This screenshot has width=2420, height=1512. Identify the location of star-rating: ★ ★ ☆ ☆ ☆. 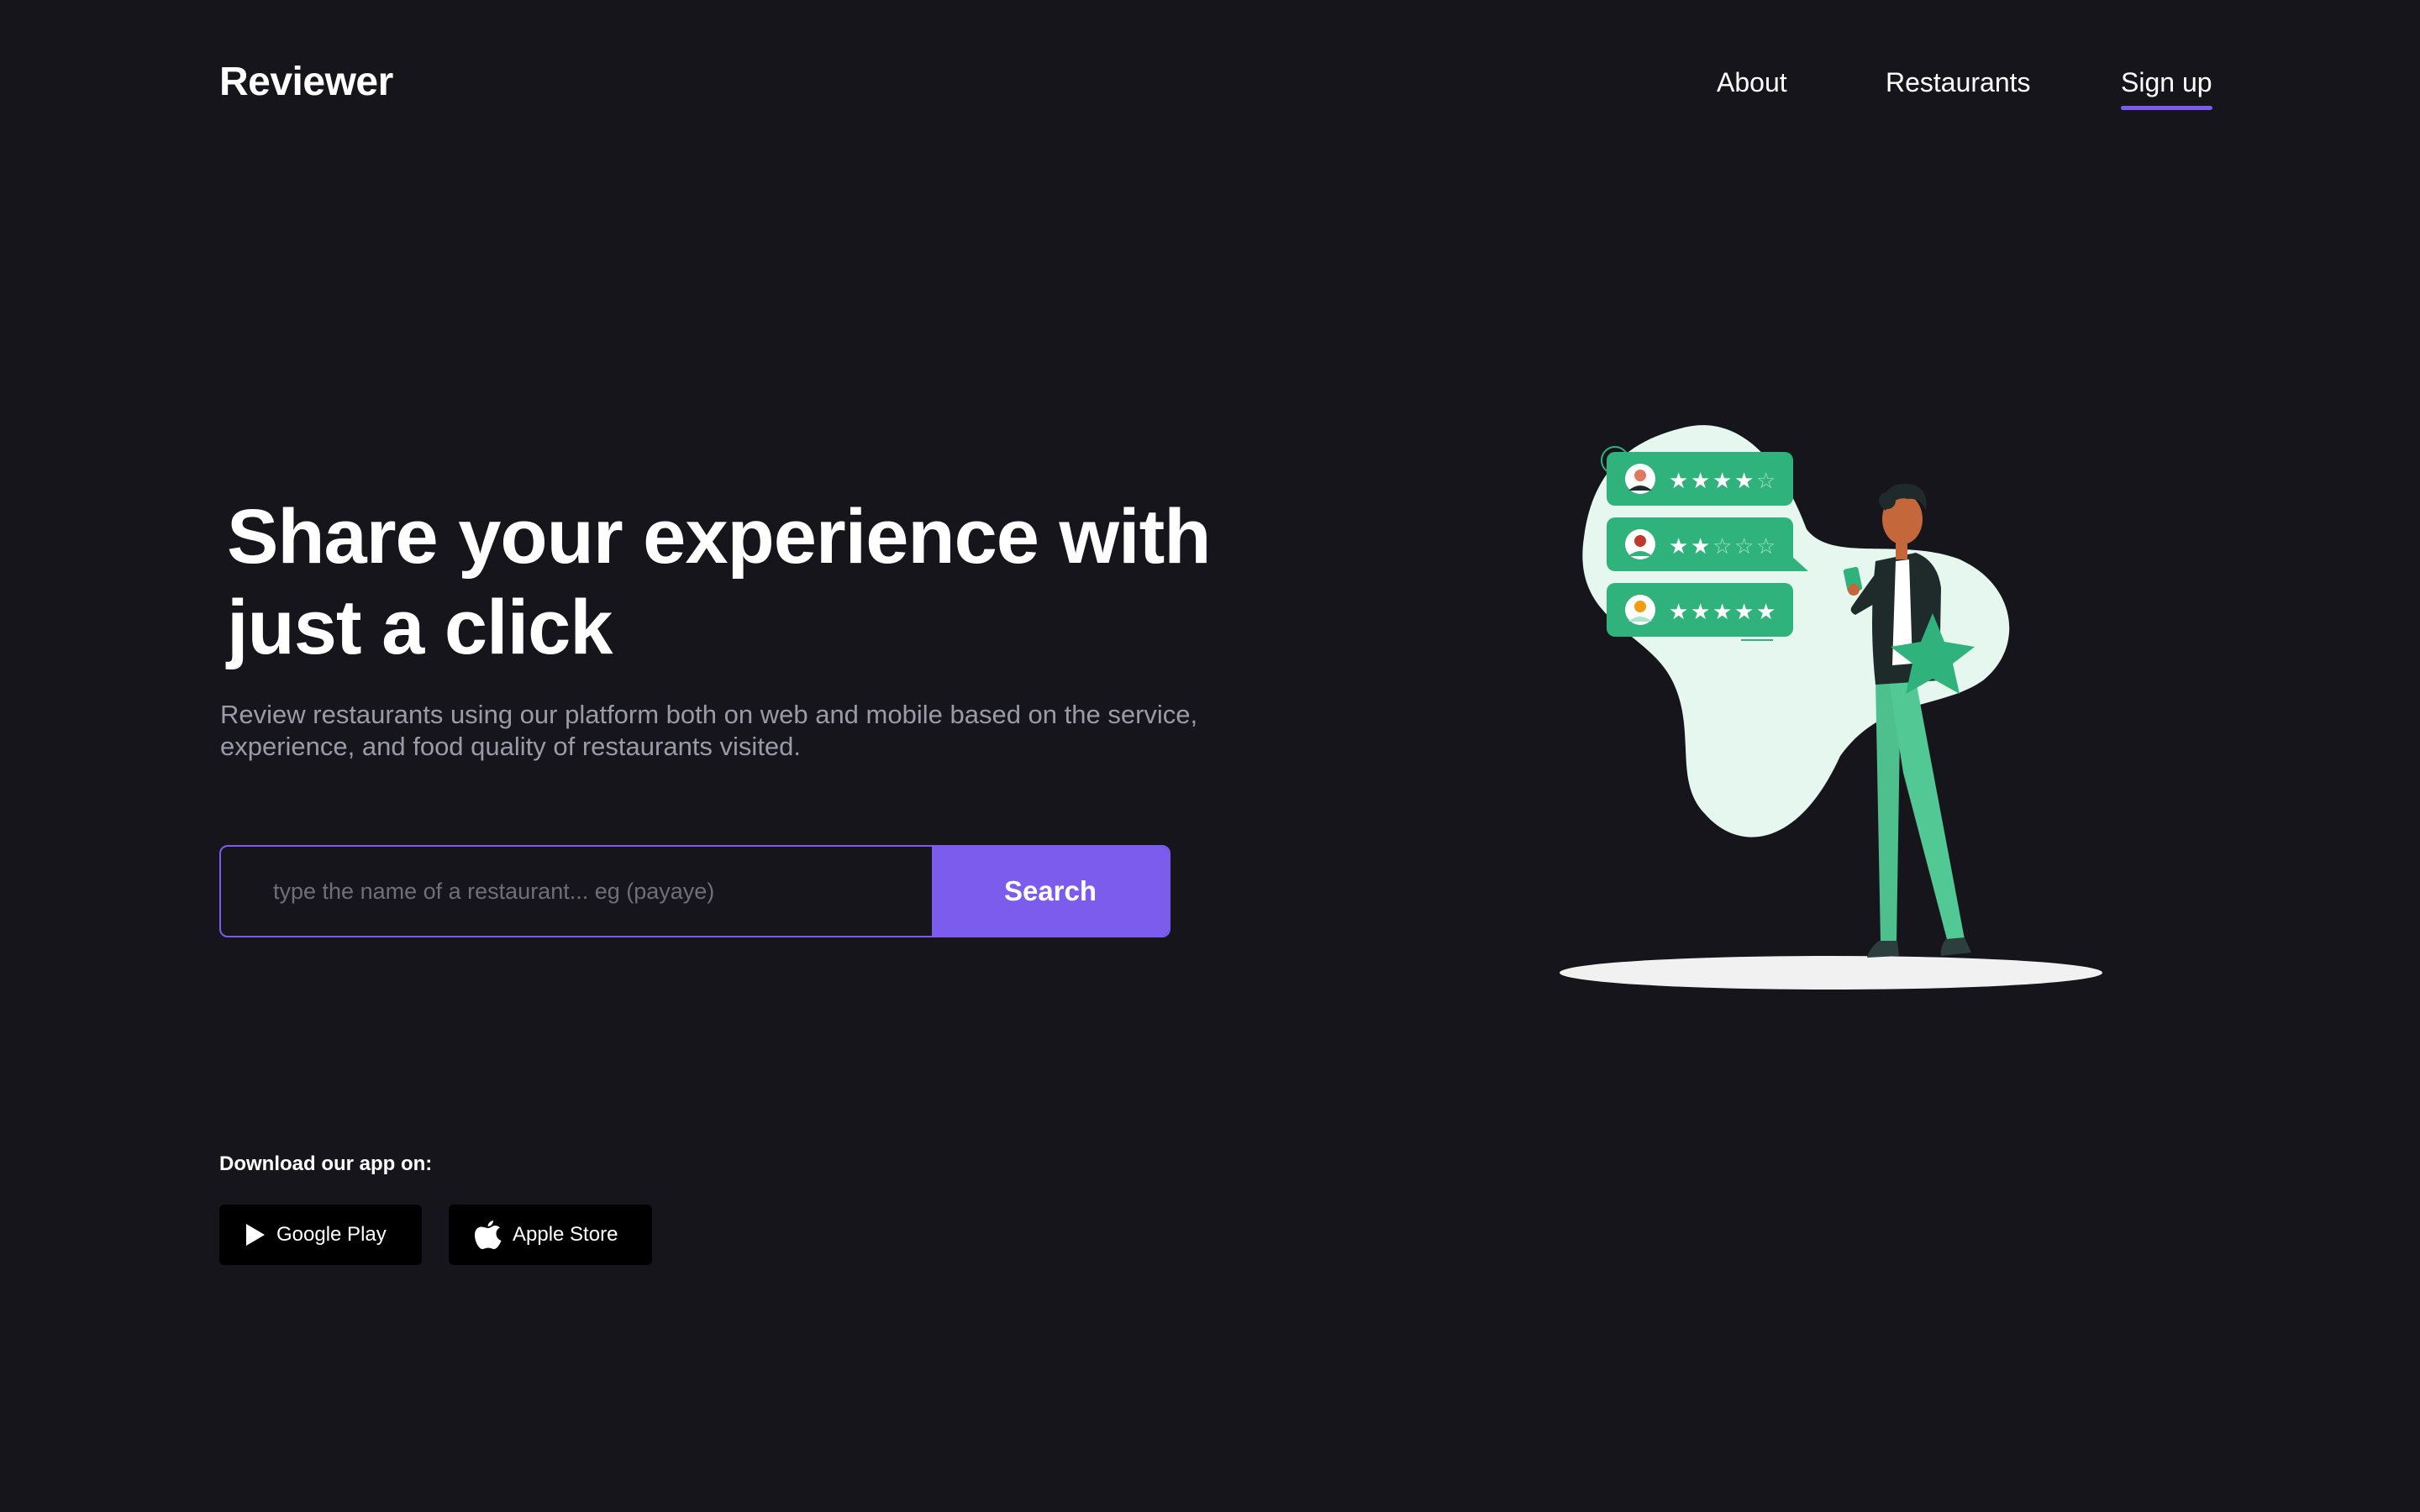
(1723, 546).